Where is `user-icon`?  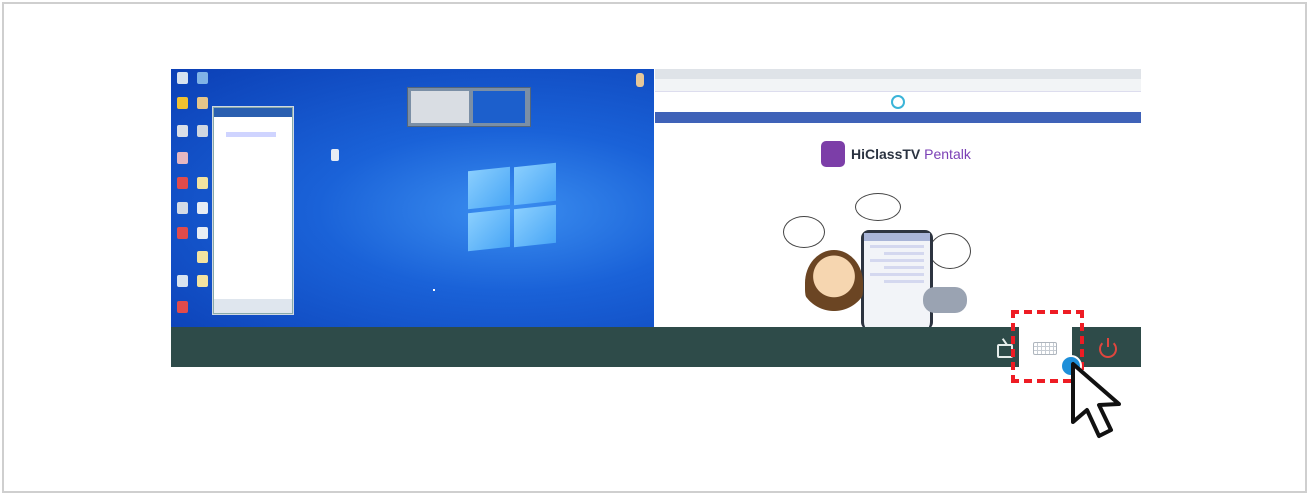
user-icon is located at coordinates (640, 80).